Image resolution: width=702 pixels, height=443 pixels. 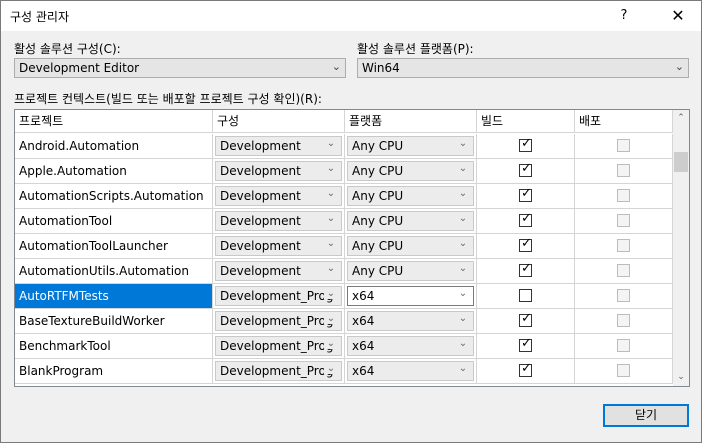 What do you see at coordinates (681, 118) in the screenshot?
I see `scroll-up-icon: ⌃` at bounding box center [681, 118].